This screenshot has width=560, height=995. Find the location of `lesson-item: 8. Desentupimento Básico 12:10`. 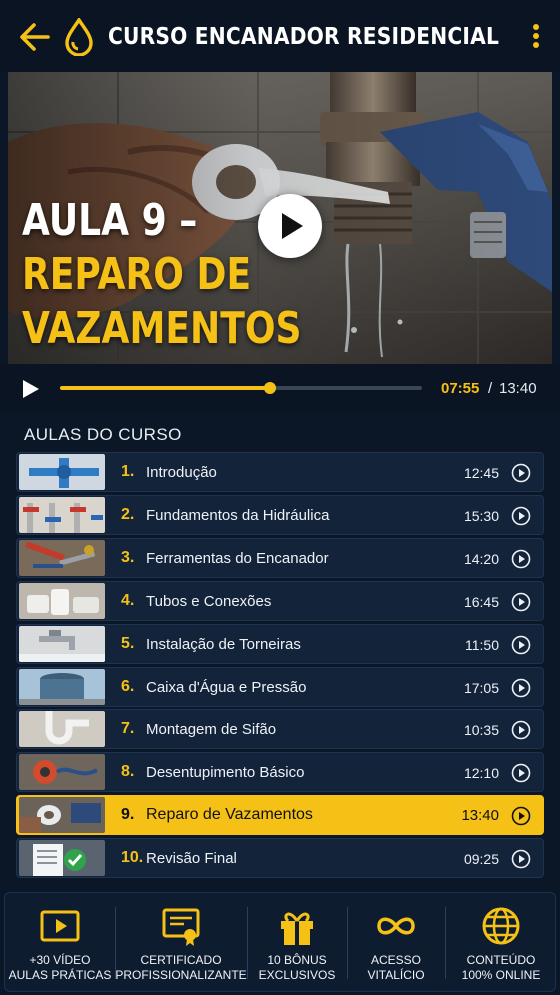

lesson-item: 8. Desentupimento Básico 12:10 is located at coordinates (280, 772).